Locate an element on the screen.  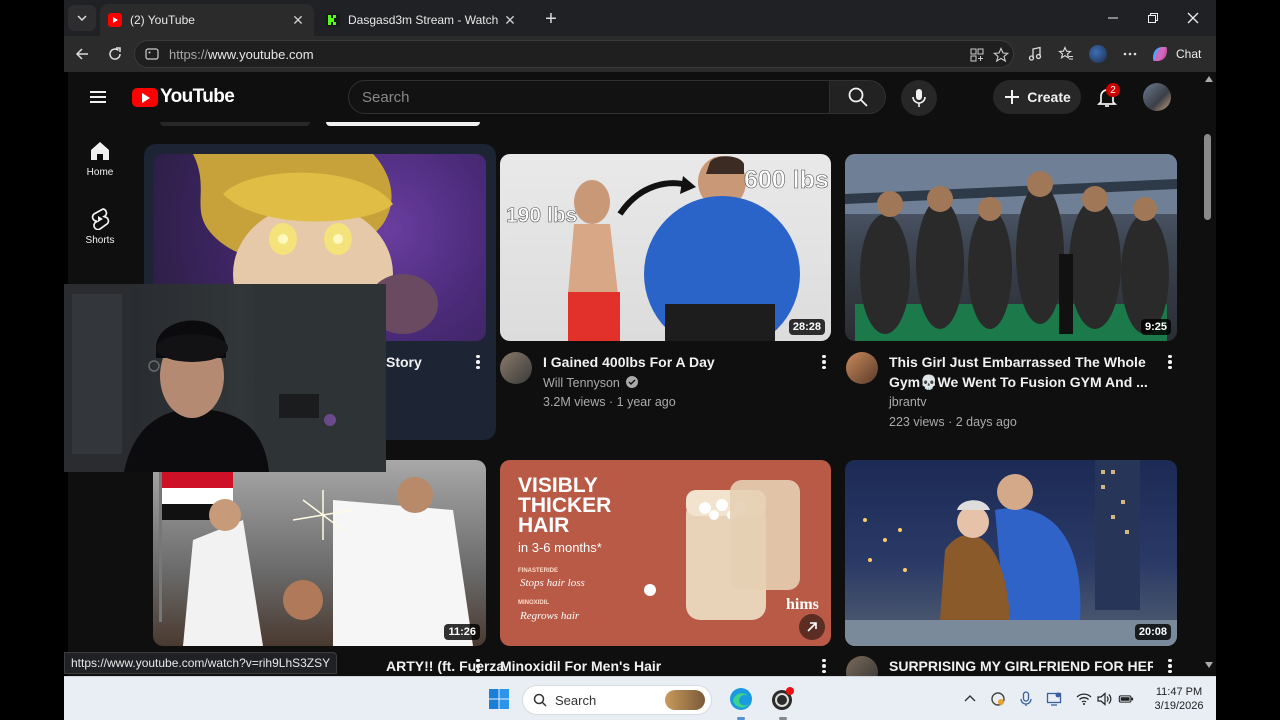
back-button is located at coordinates (82, 54).